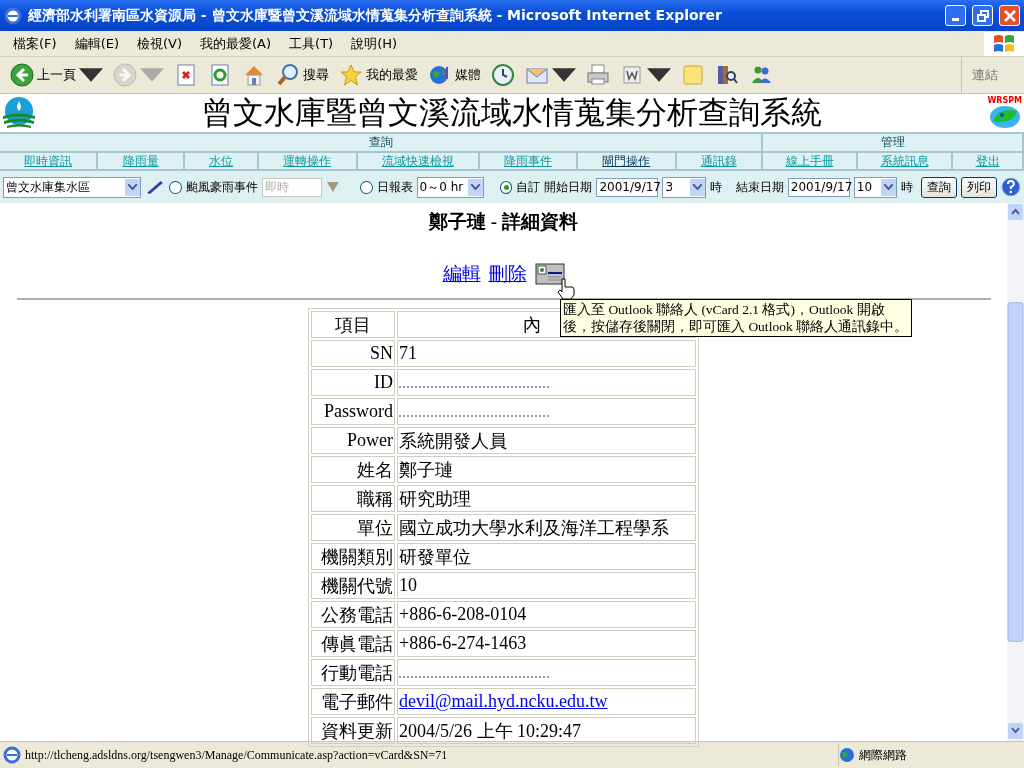  Describe the element at coordinates (454, 75) in the screenshot. I see `toolbar-button: 媒體` at that location.